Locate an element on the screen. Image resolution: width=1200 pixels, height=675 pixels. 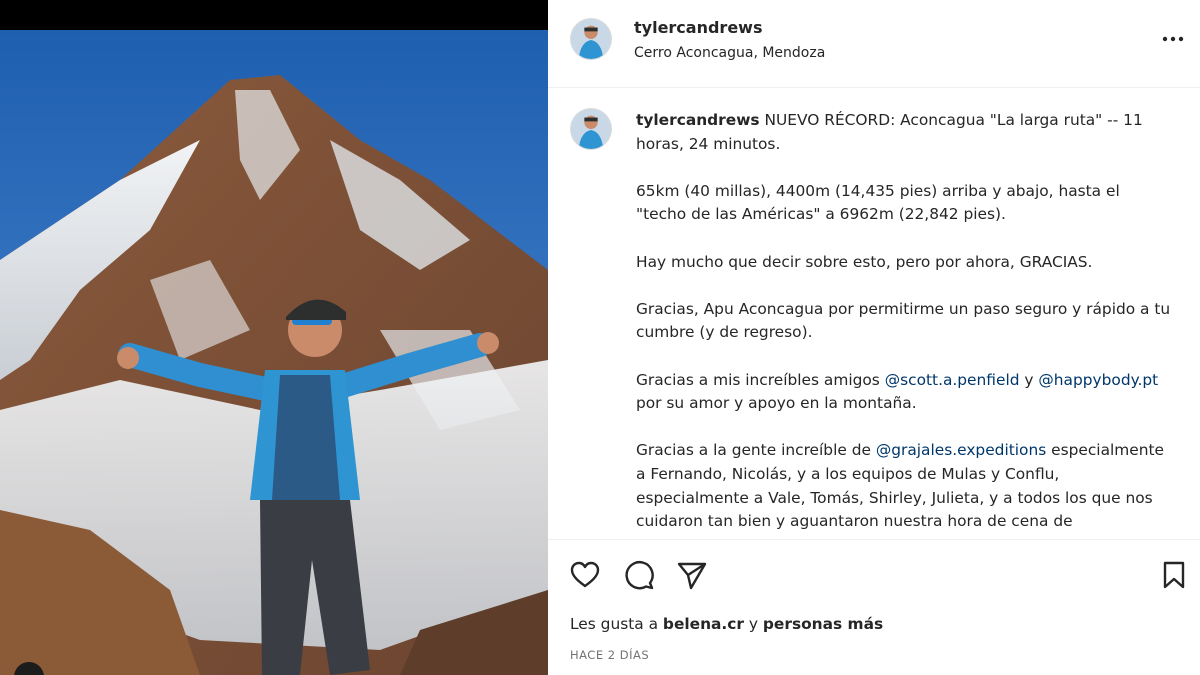
mention-link: @grajales.expeditions is located at coordinates (961, 450).